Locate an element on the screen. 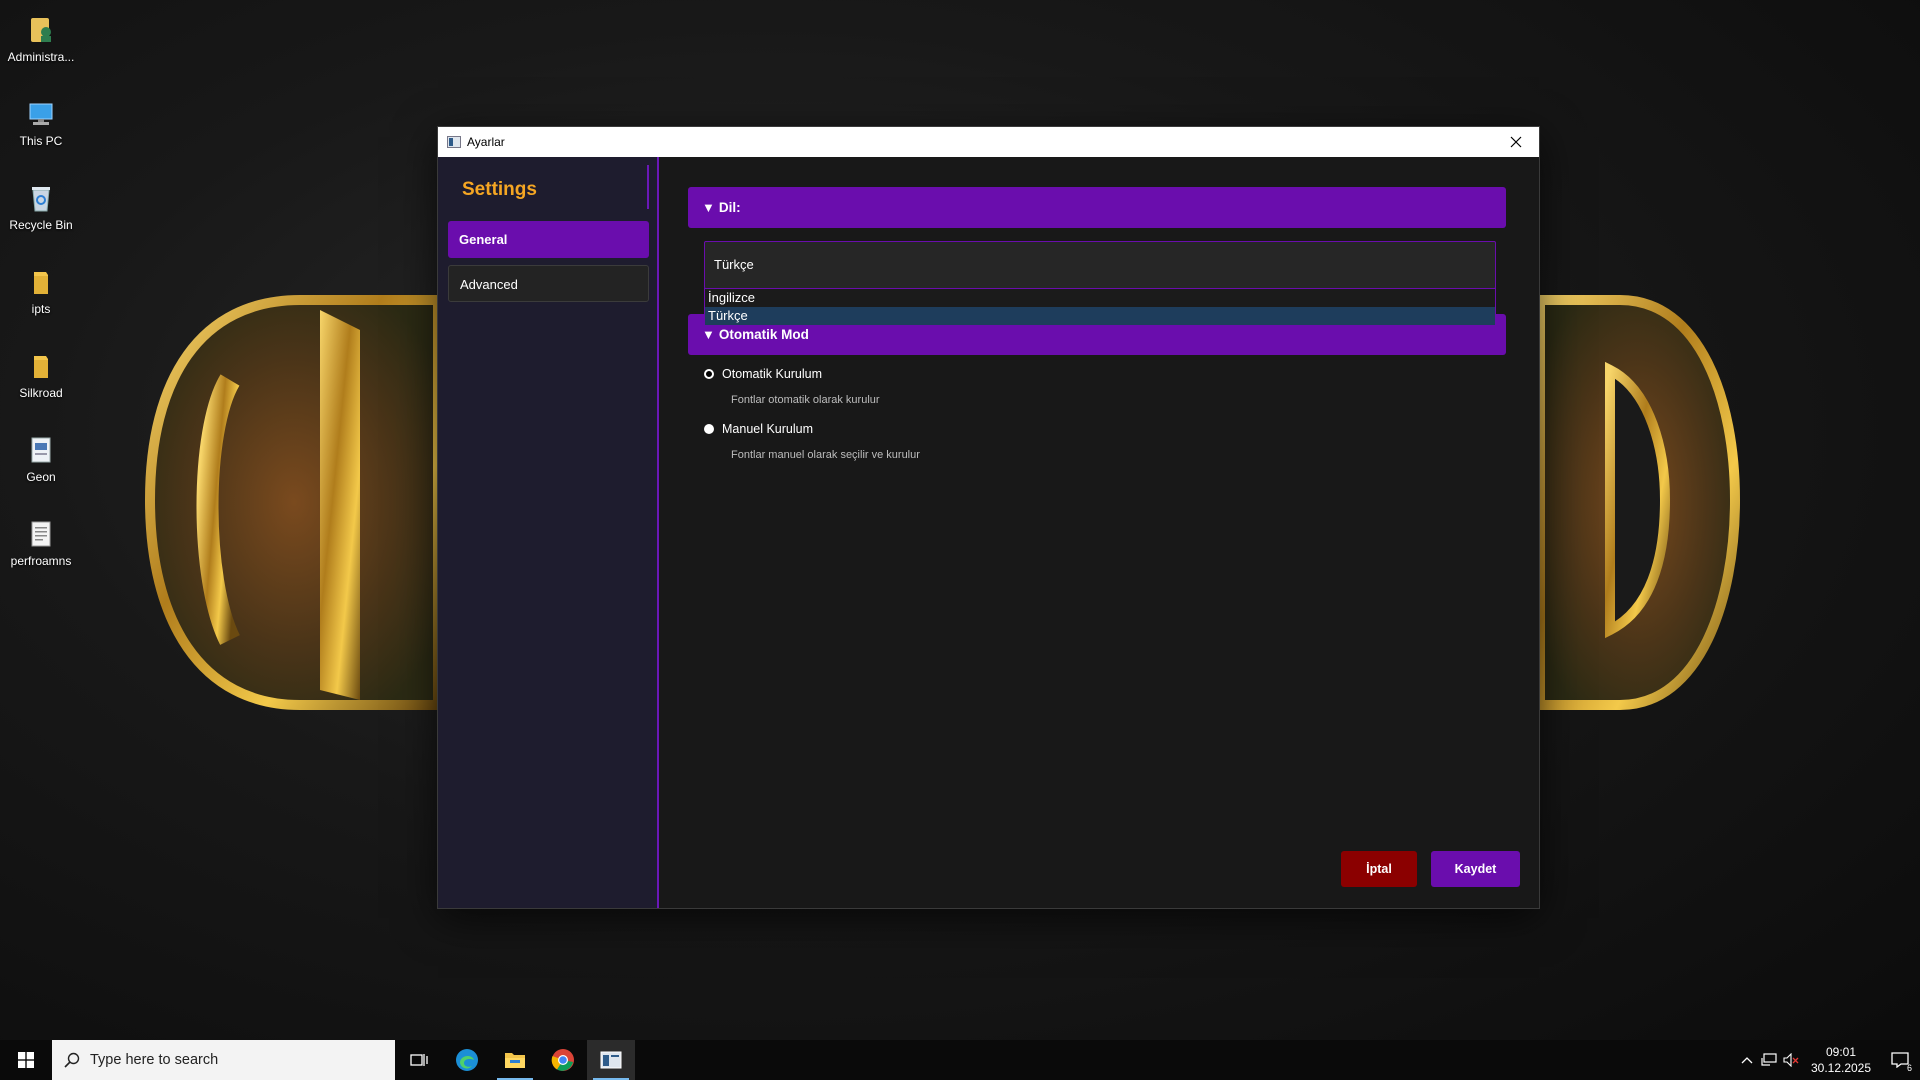  taskbar-edge is located at coordinates (467, 1060).